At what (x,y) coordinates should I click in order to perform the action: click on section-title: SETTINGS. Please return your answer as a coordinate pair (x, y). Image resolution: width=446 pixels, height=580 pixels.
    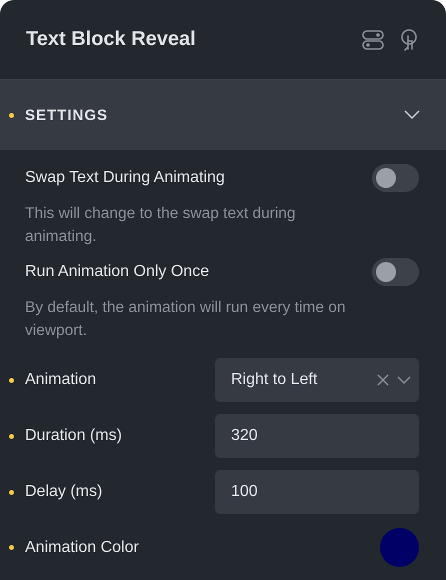
    Looking at the image, I should click on (67, 115).